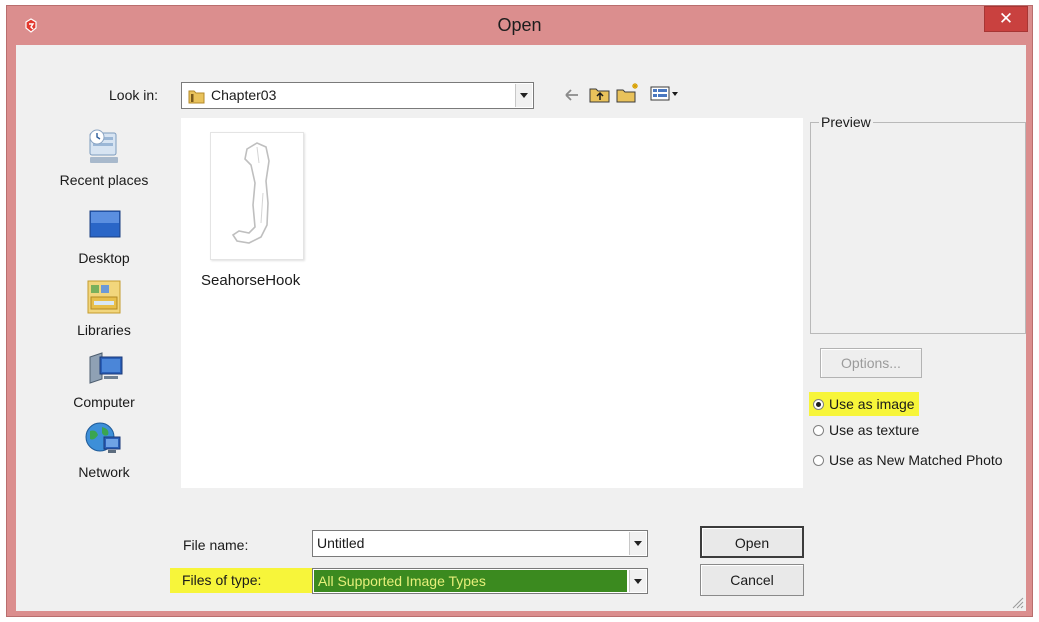 The width and height of the screenshot is (1039, 622). I want to click on place-libraries: Libraries, so click(104, 307).